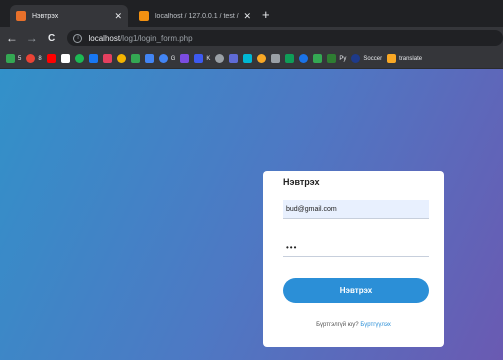 The image size is (503, 360). Describe the element at coordinates (343, 58) in the screenshot. I see `bookmark-label: Py` at that location.